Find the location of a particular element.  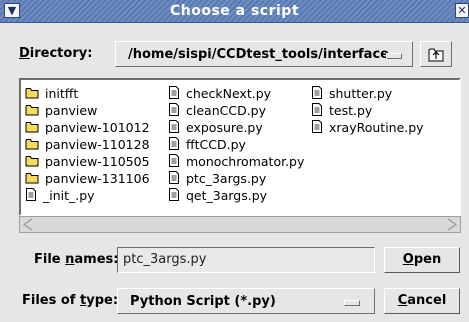

file-list-item: checkNext.py is located at coordinates (236, 93).